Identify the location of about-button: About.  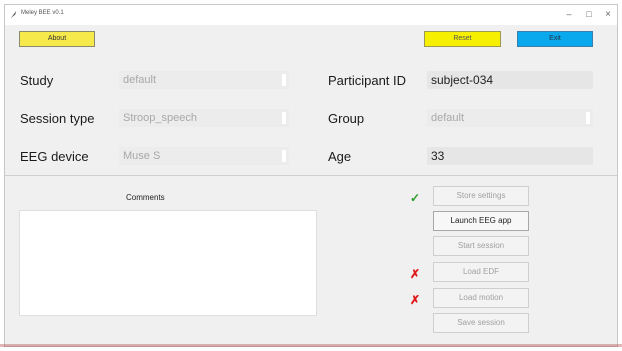
(57, 39).